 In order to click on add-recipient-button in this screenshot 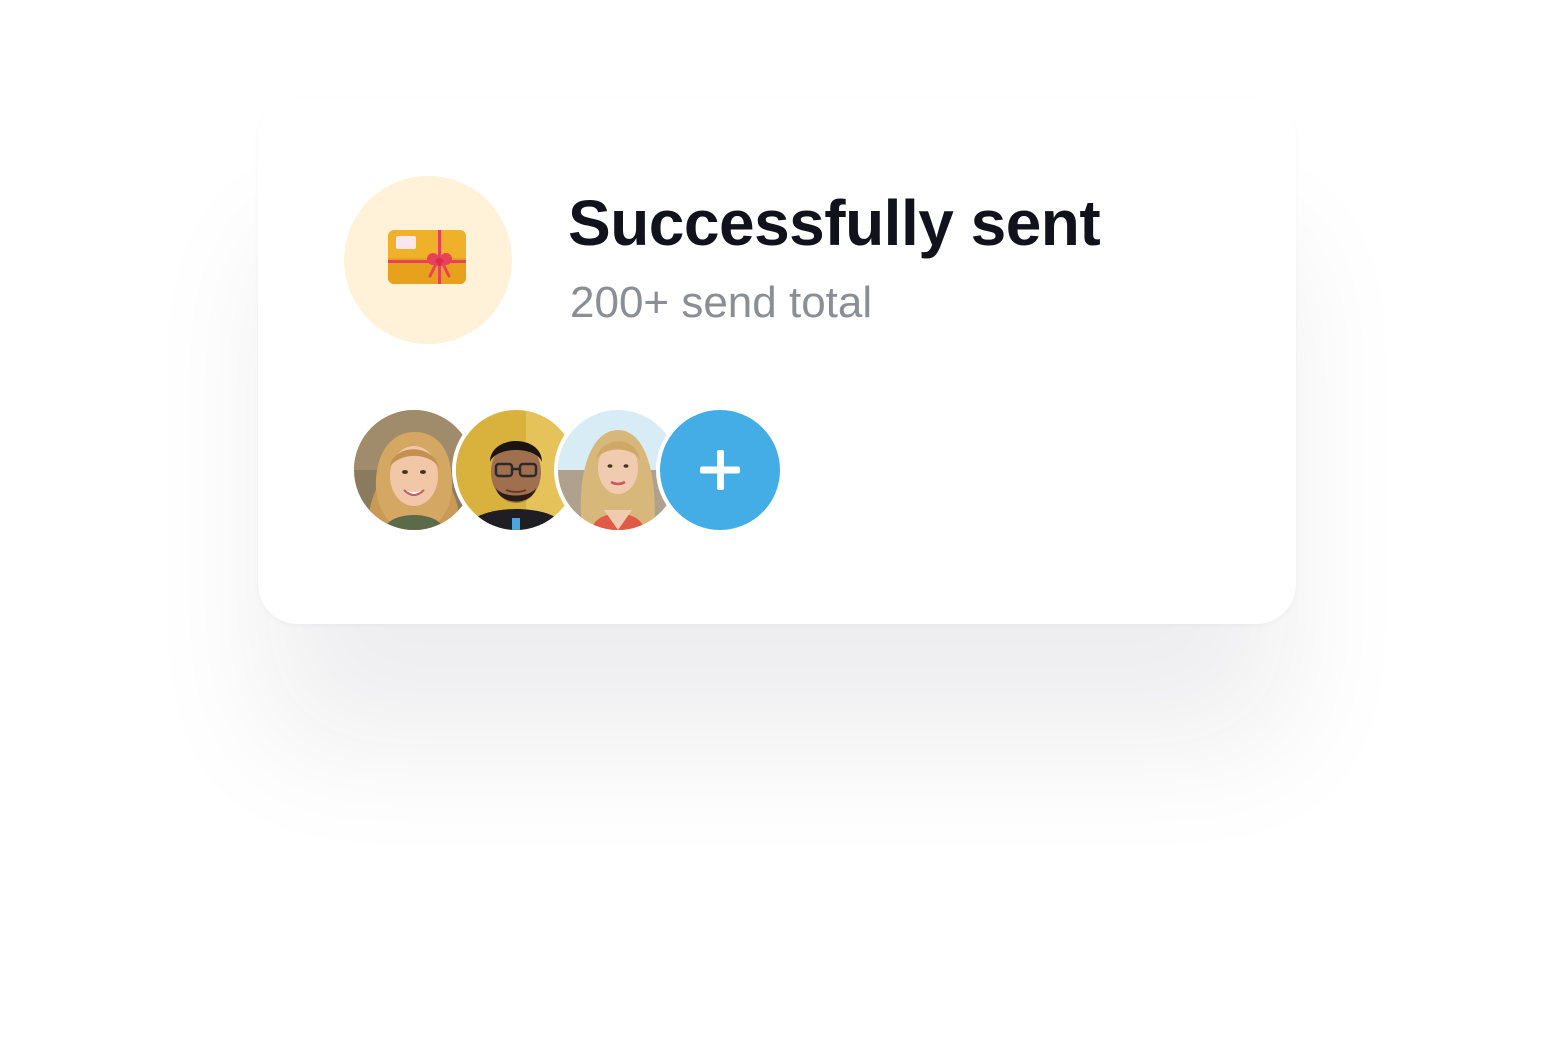, I will do `click(720, 470)`.